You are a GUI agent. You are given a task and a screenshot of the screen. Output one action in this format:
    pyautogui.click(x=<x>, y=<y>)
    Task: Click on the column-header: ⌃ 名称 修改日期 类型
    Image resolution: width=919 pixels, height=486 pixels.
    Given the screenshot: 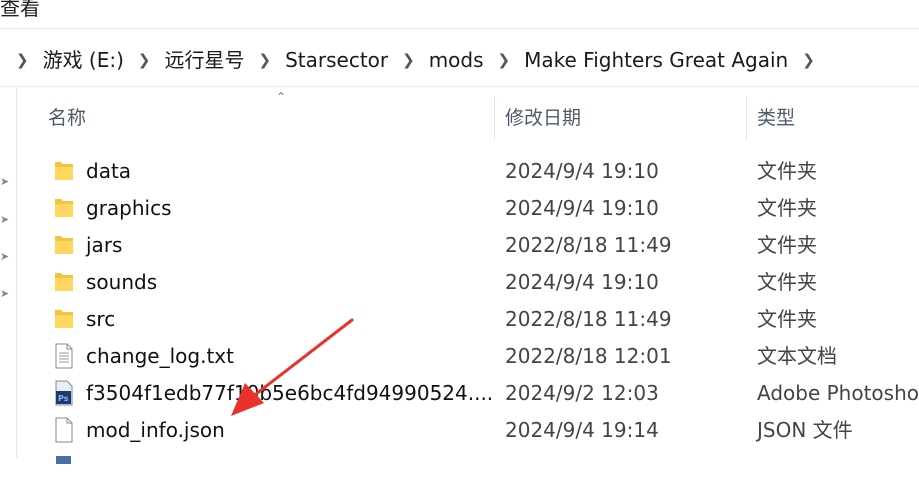 What is the action you would take?
    pyautogui.click(x=468, y=115)
    